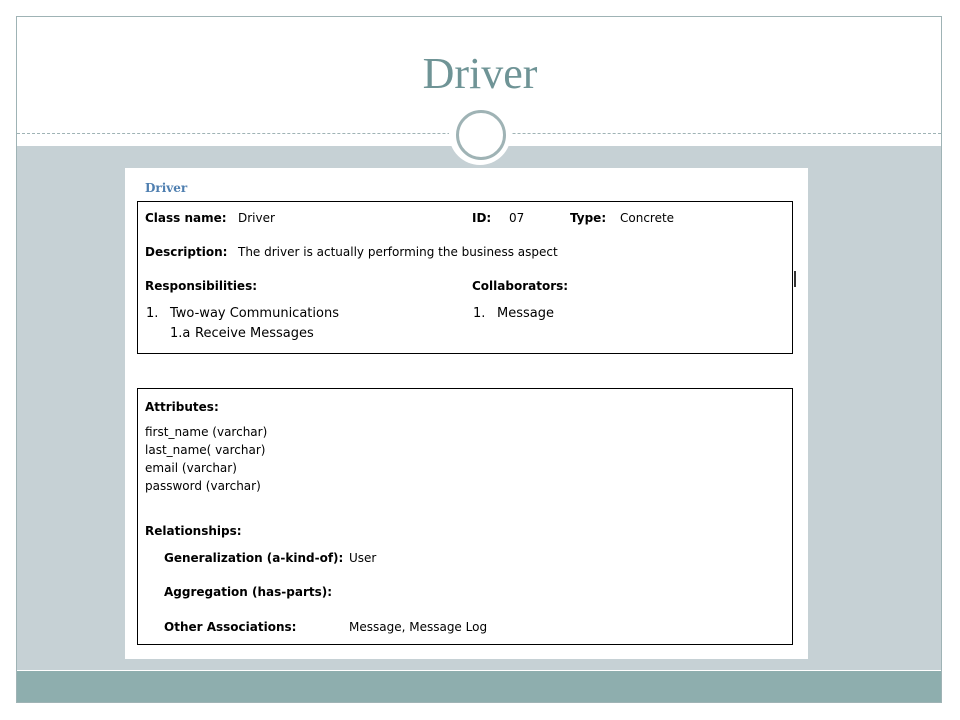 The width and height of the screenshot is (960, 720). Describe the element at coordinates (254, 558) in the screenshot. I see `generalization-label: Generalization (a-kind-of):` at that location.